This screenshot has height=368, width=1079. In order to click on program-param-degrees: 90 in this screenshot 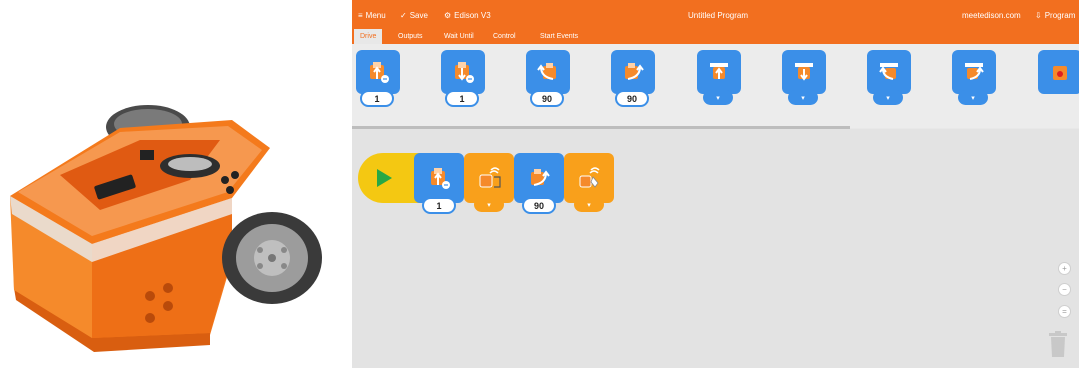, I will do `click(539, 205)`.